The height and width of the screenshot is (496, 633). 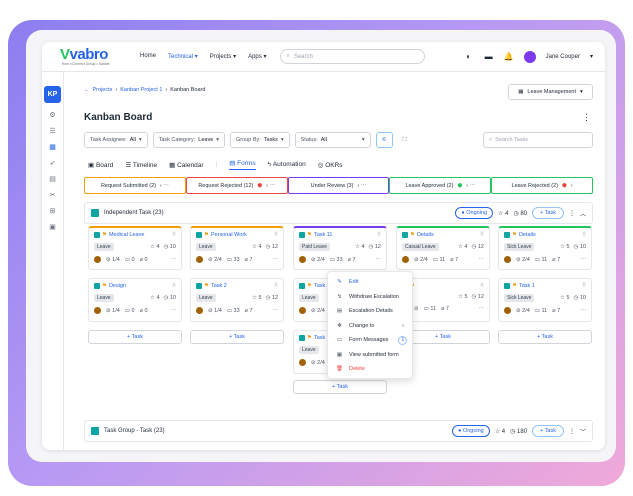 I want to click on tab-forms: ▤ Forms, so click(x=242, y=164).